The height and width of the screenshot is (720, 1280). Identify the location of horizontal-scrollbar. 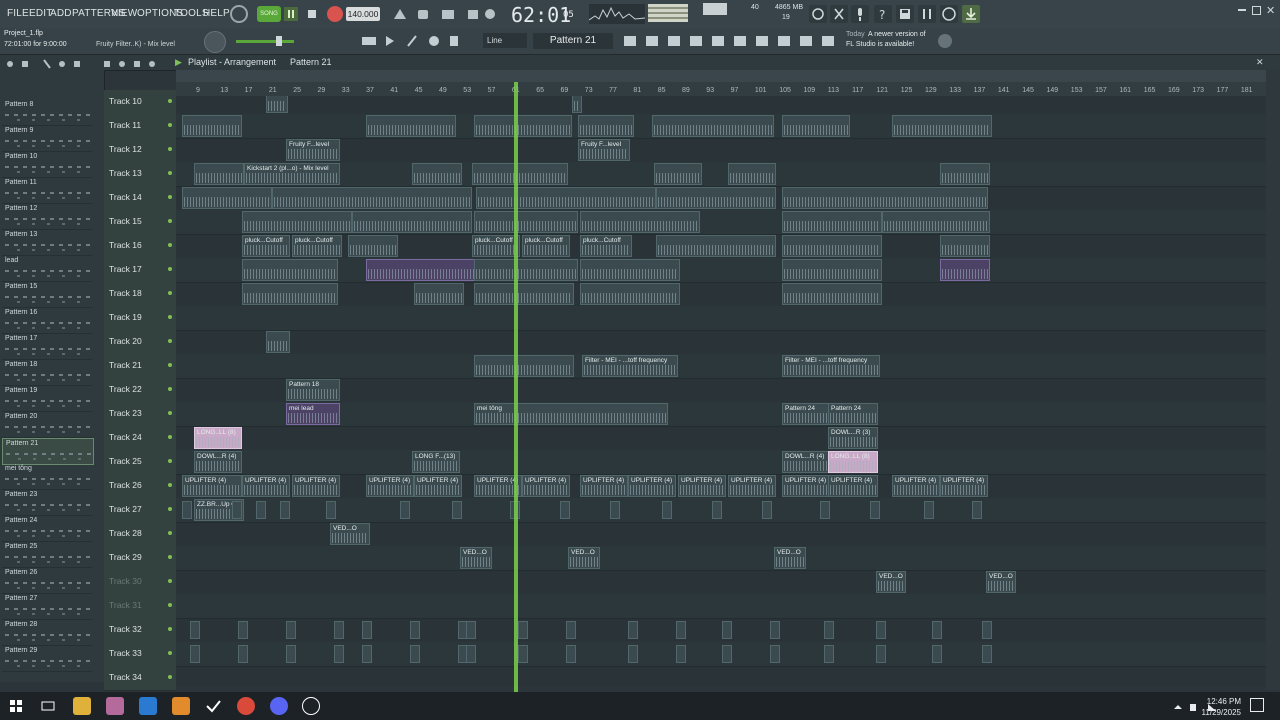
(721, 76).